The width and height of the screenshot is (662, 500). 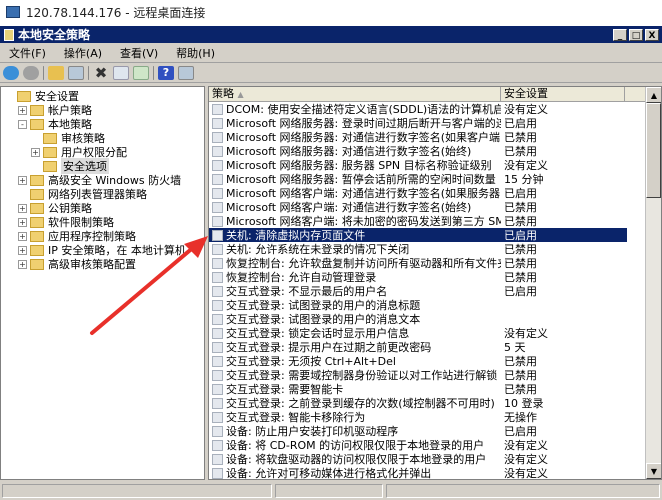 I want to click on policy-row: 恢复控制台: 允许软盘复制并访问所有驱动器和所有文件夹 已禁用, so click(x=418, y=263).